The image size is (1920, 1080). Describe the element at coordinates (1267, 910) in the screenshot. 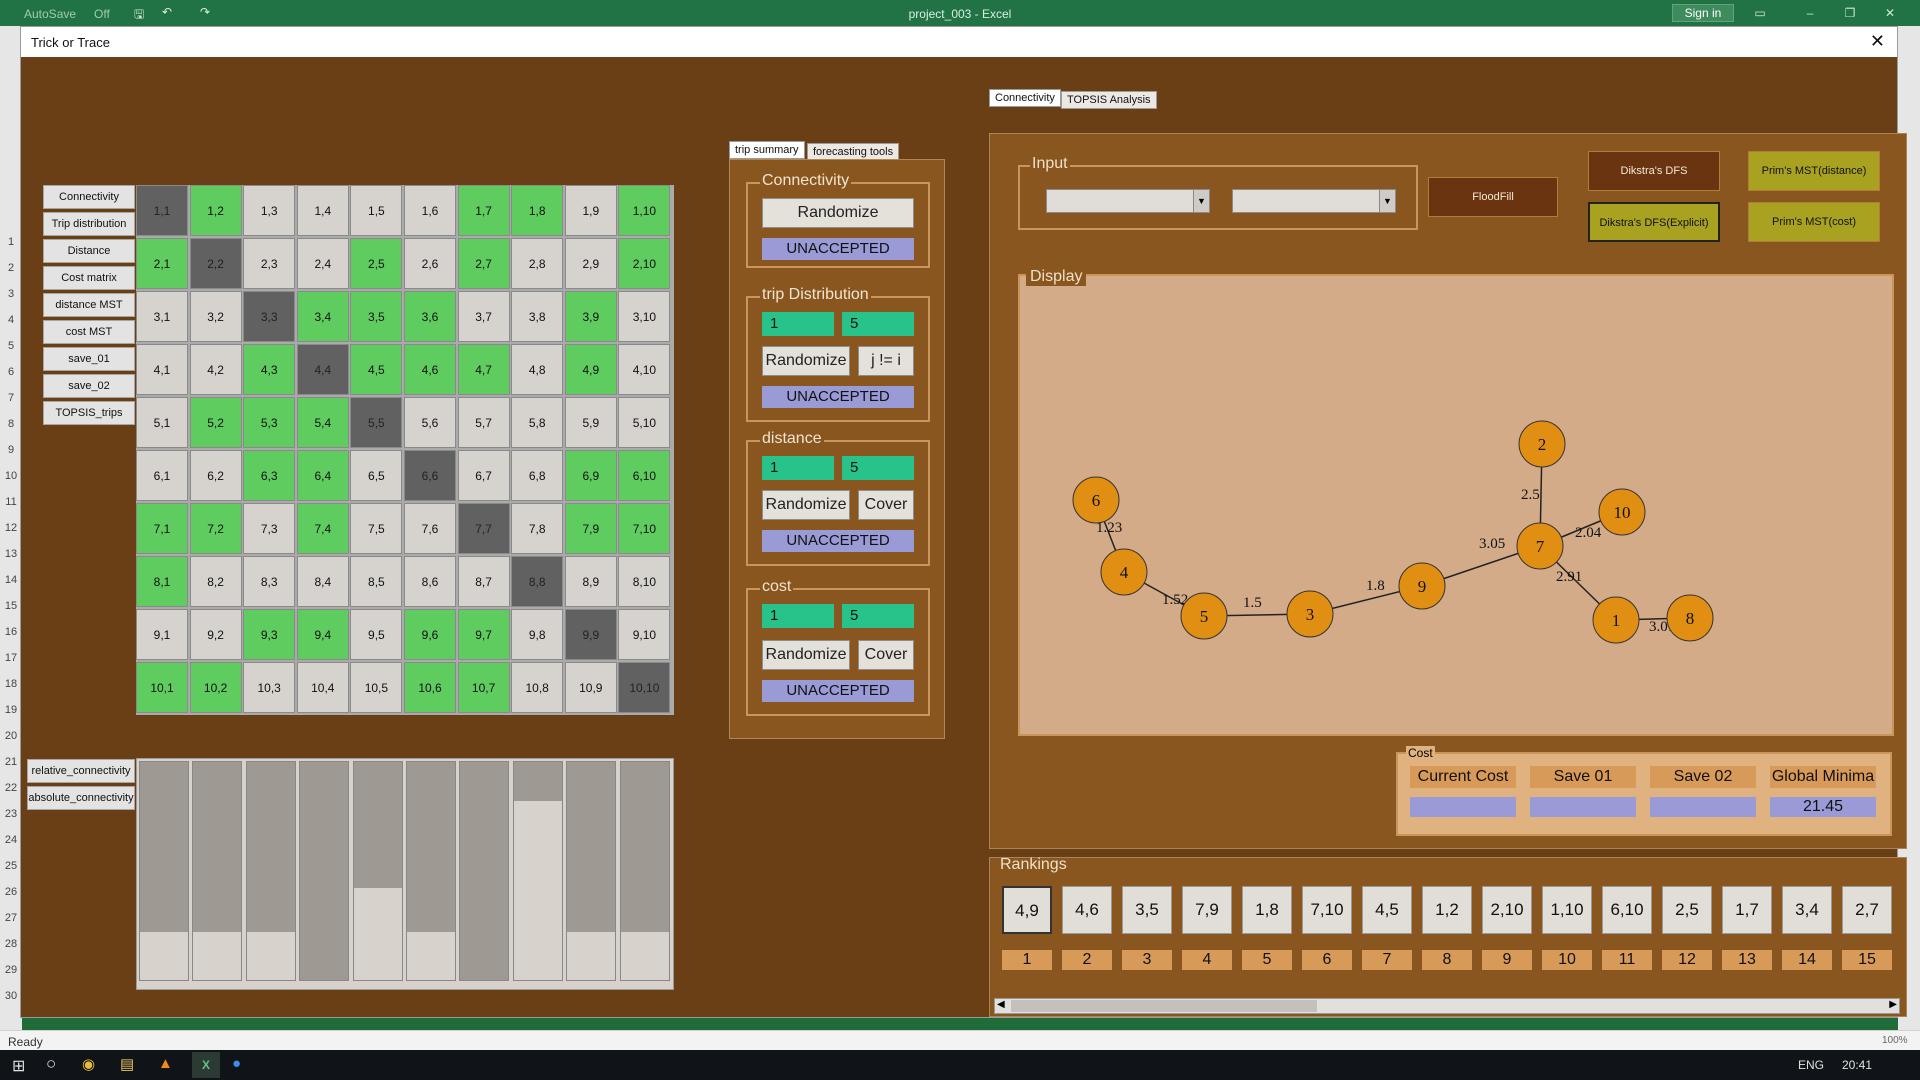

I see `ranking-item: 1,8` at that location.